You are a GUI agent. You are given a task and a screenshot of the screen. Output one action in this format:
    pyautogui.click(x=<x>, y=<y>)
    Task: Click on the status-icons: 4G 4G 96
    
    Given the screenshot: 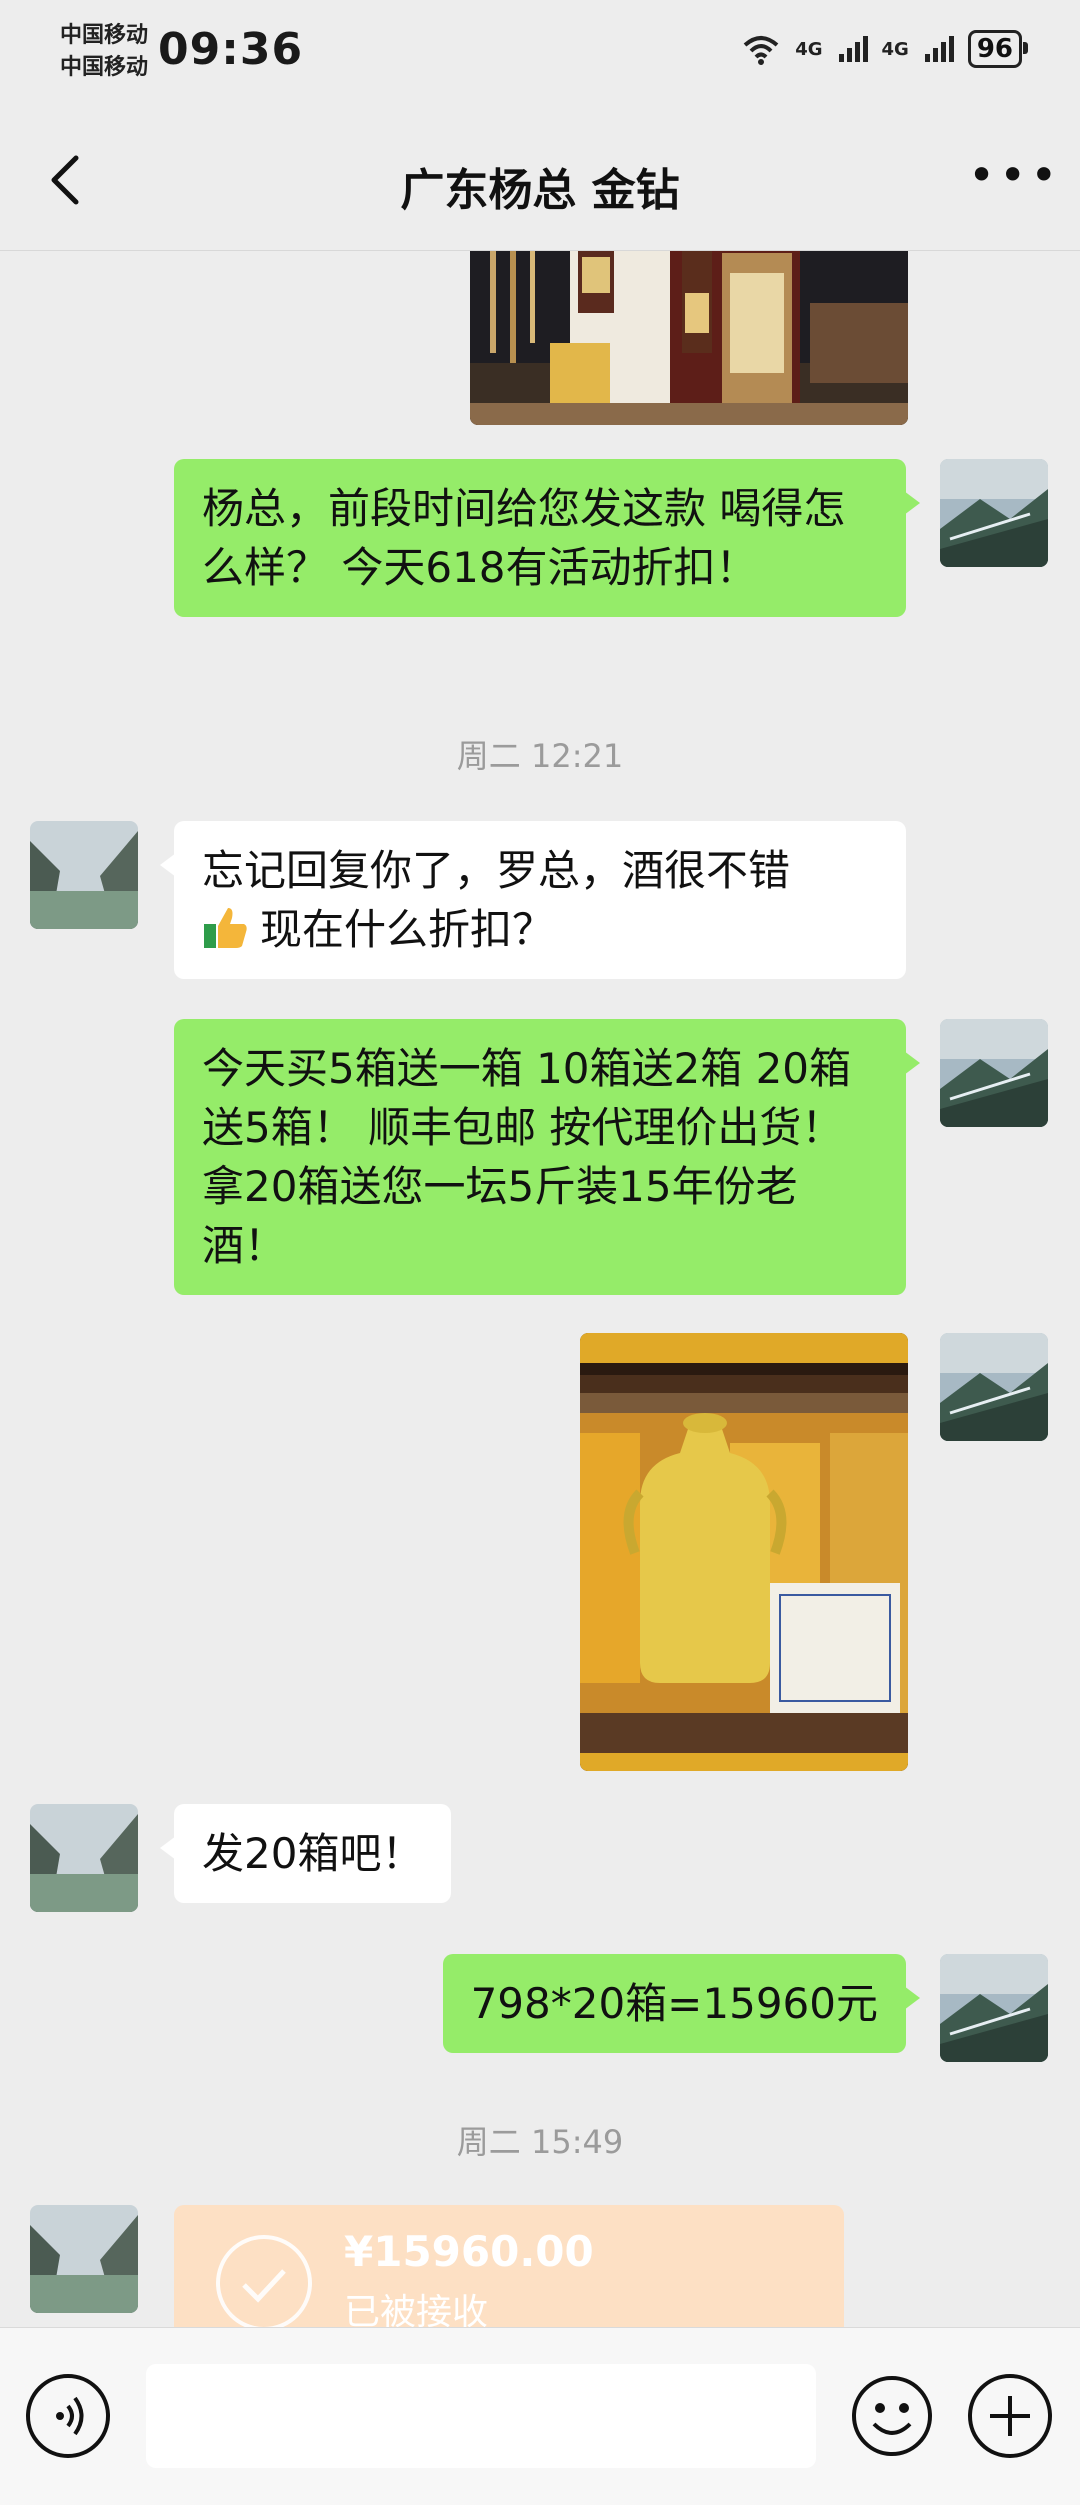 What is the action you would take?
    pyautogui.click(x=885, y=49)
    